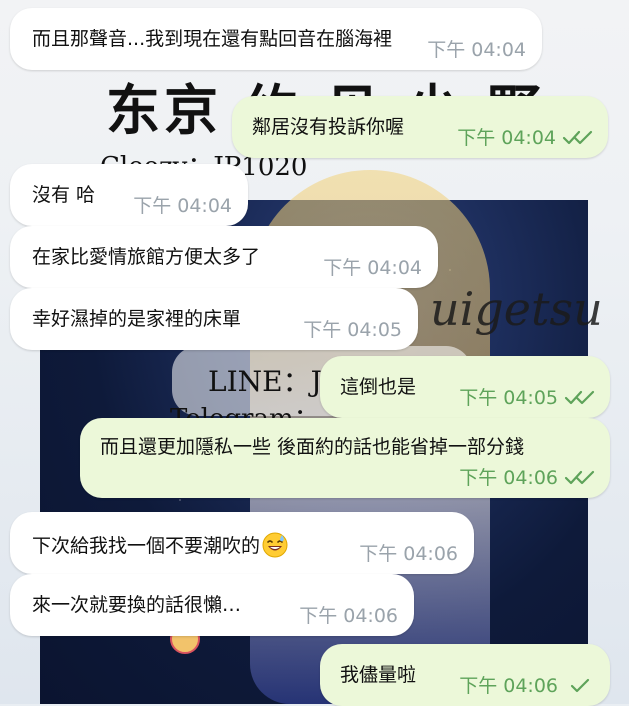 This screenshot has width=629, height=706. I want to click on message-text: 這倒也是, so click(378, 387).